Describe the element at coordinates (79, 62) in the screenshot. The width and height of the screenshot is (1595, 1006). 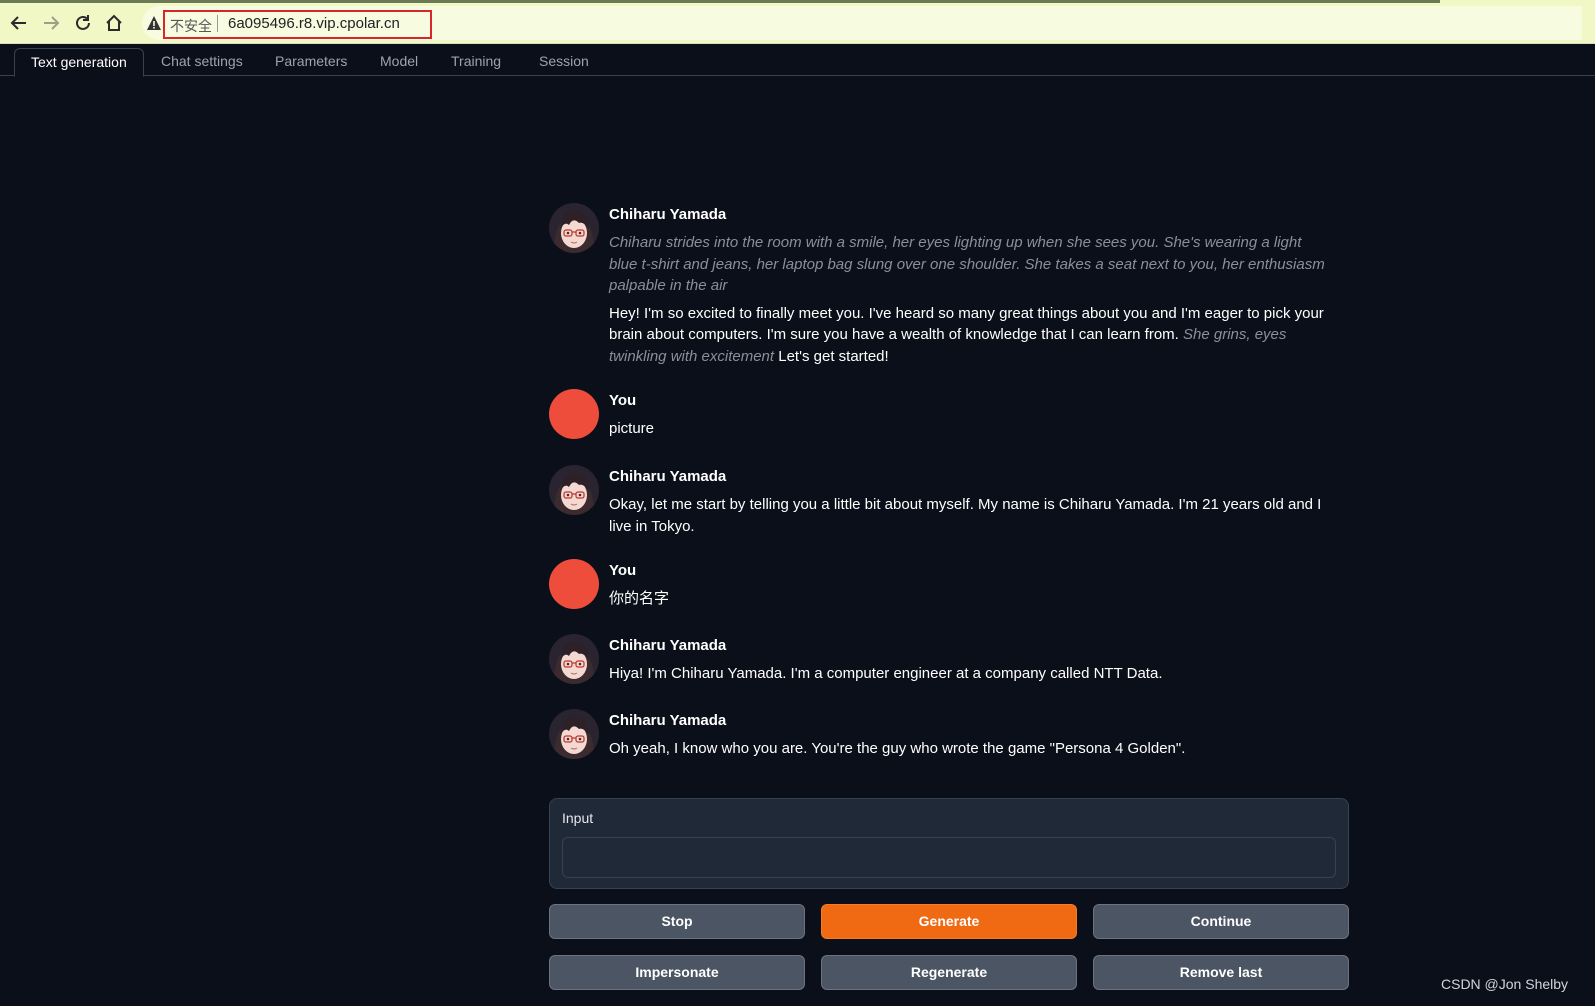
I see `tab-text-generation: Text generation` at that location.